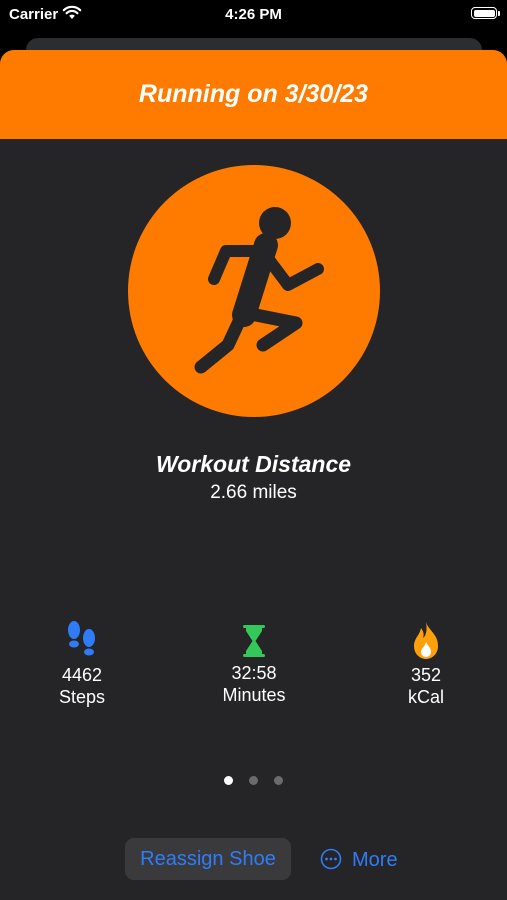 The width and height of the screenshot is (507, 900). I want to click on minutes-value: 32:58, so click(254, 673).